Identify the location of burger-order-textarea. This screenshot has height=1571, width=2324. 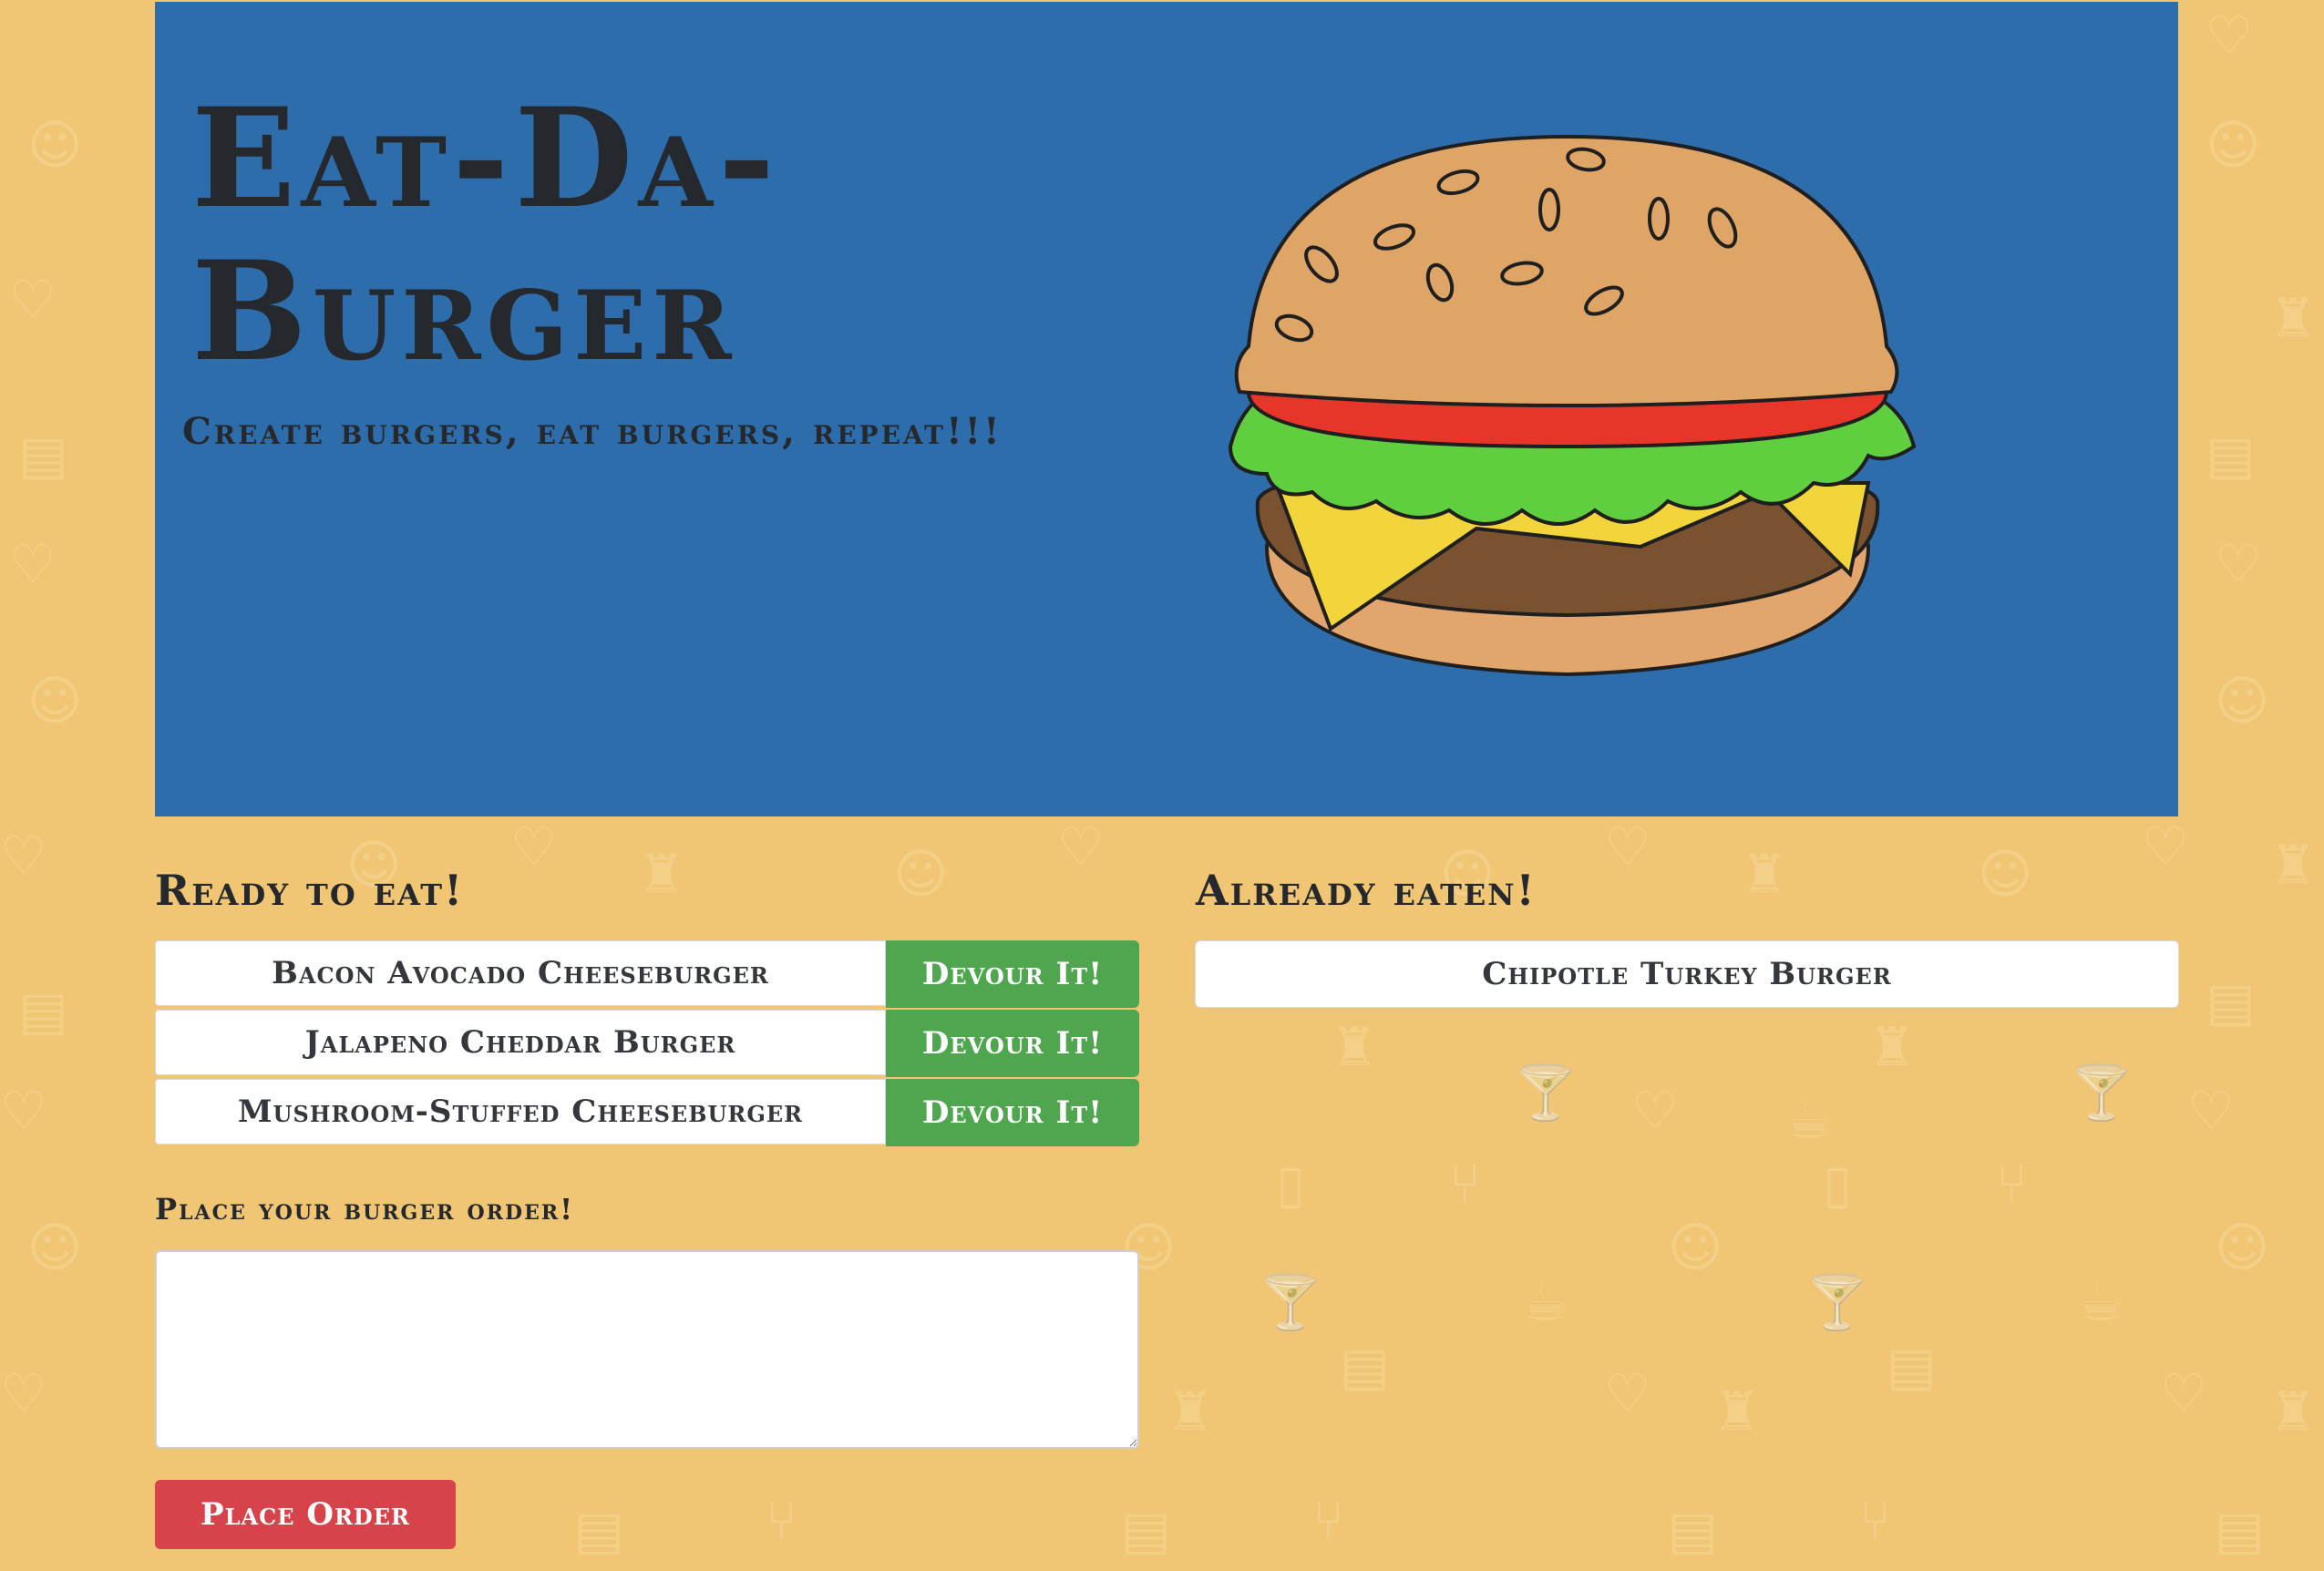
(647, 1349).